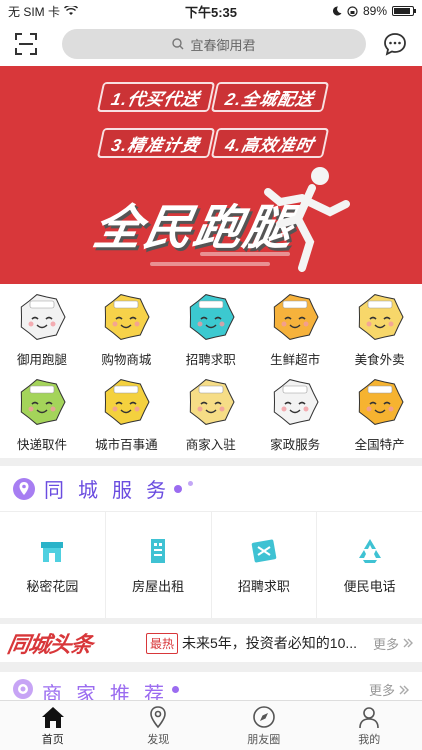 The image size is (422, 750). What do you see at coordinates (352, 11) in the screenshot?
I see `rotation-lock-icon` at bounding box center [352, 11].